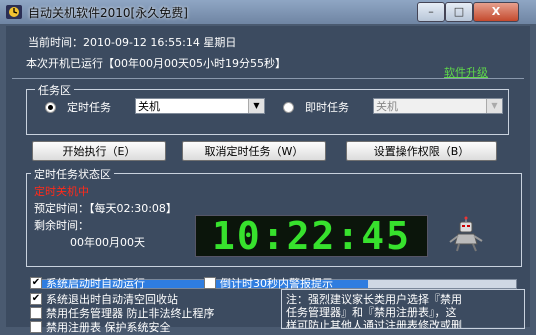  What do you see at coordinates (50, 107) in the screenshot?
I see `timed-task-radio` at bounding box center [50, 107].